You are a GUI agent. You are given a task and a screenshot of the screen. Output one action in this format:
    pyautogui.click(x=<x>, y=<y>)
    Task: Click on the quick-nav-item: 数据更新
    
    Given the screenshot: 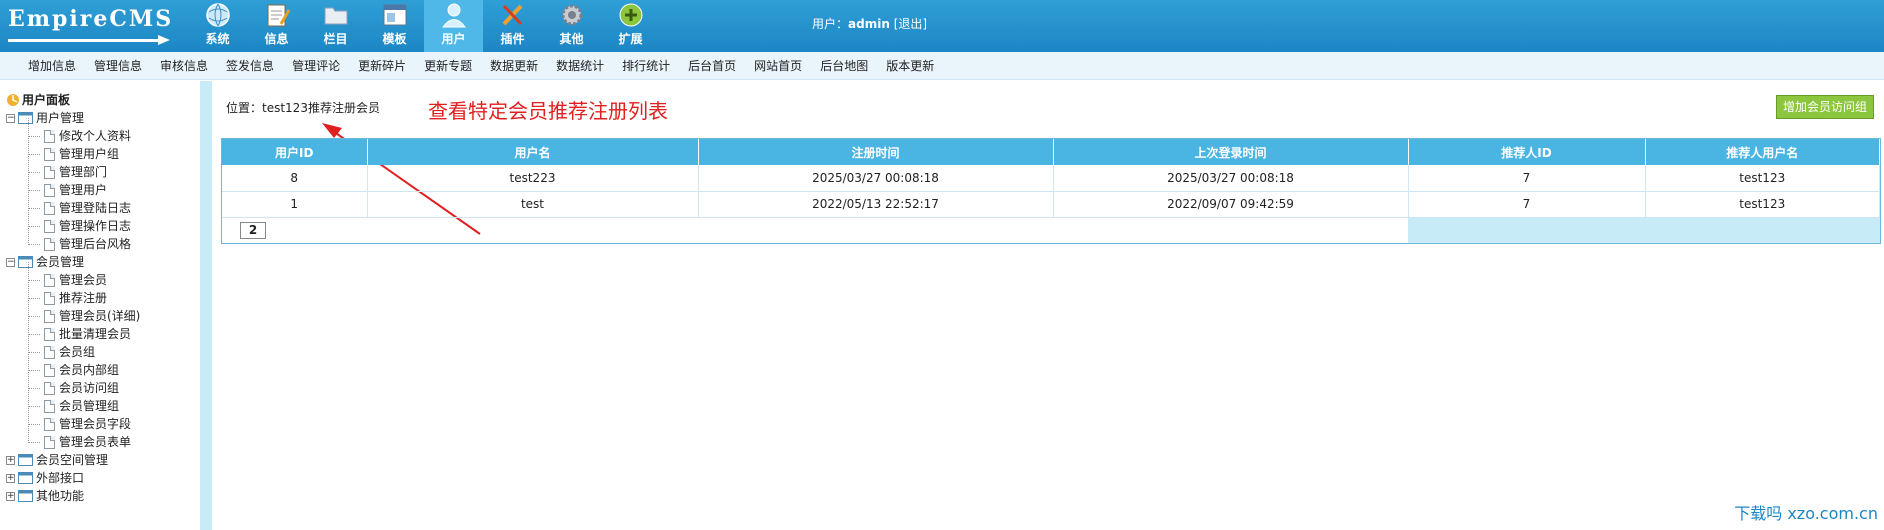 What is the action you would take?
    pyautogui.click(x=514, y=65)
    